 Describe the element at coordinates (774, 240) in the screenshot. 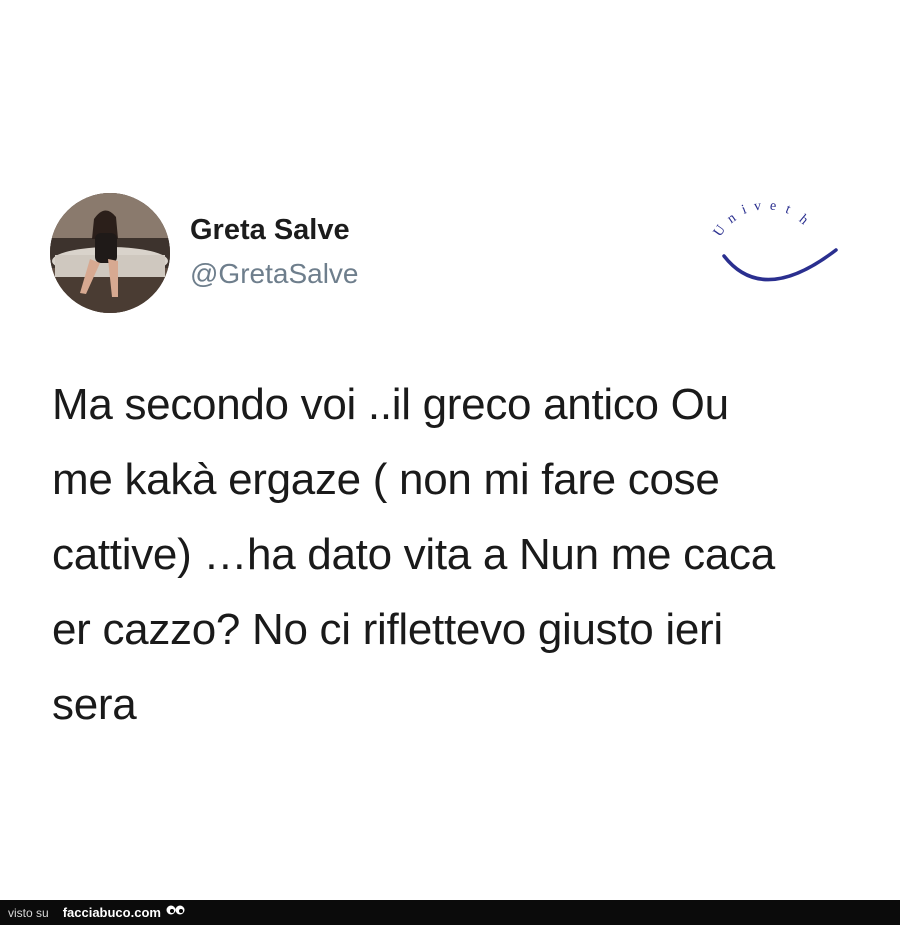

I see `smile-arc-logo: U n i v e t h` at that location.